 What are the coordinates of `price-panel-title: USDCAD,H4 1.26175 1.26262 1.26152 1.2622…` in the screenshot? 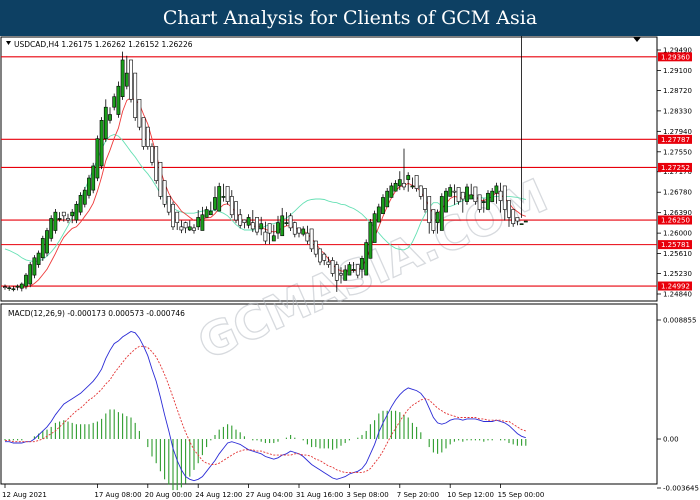 It's located at (103, 44).